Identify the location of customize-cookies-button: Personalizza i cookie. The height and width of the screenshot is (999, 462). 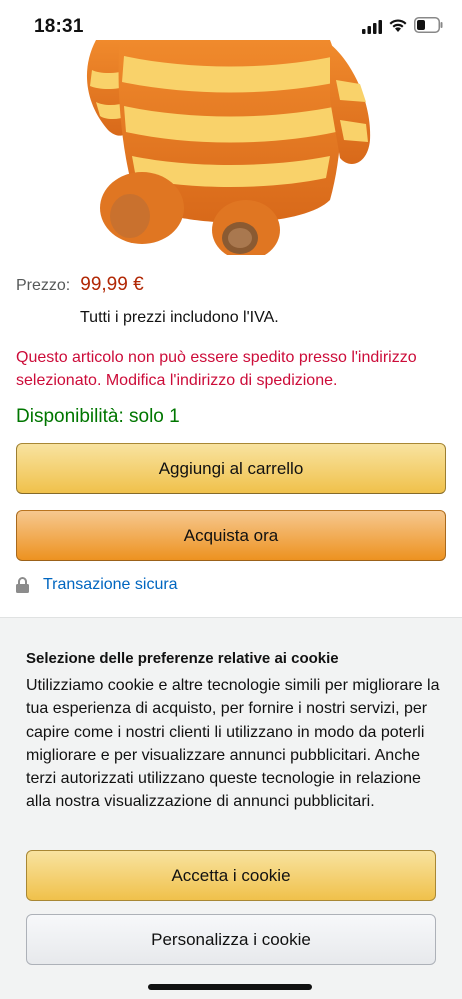
(231, 939).